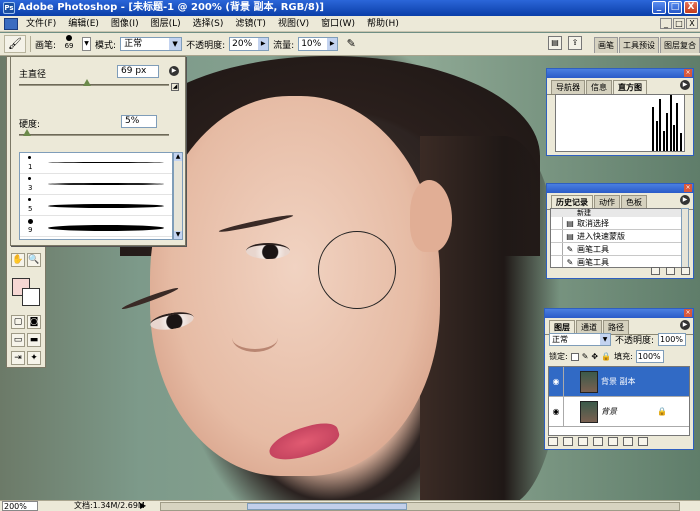 The width and height of the screenshot is (700, 511). What do you see at coordinates (34, 358) in the screenshot?
I see `imageready-icon: ✦` at bounding box center [34, 358].